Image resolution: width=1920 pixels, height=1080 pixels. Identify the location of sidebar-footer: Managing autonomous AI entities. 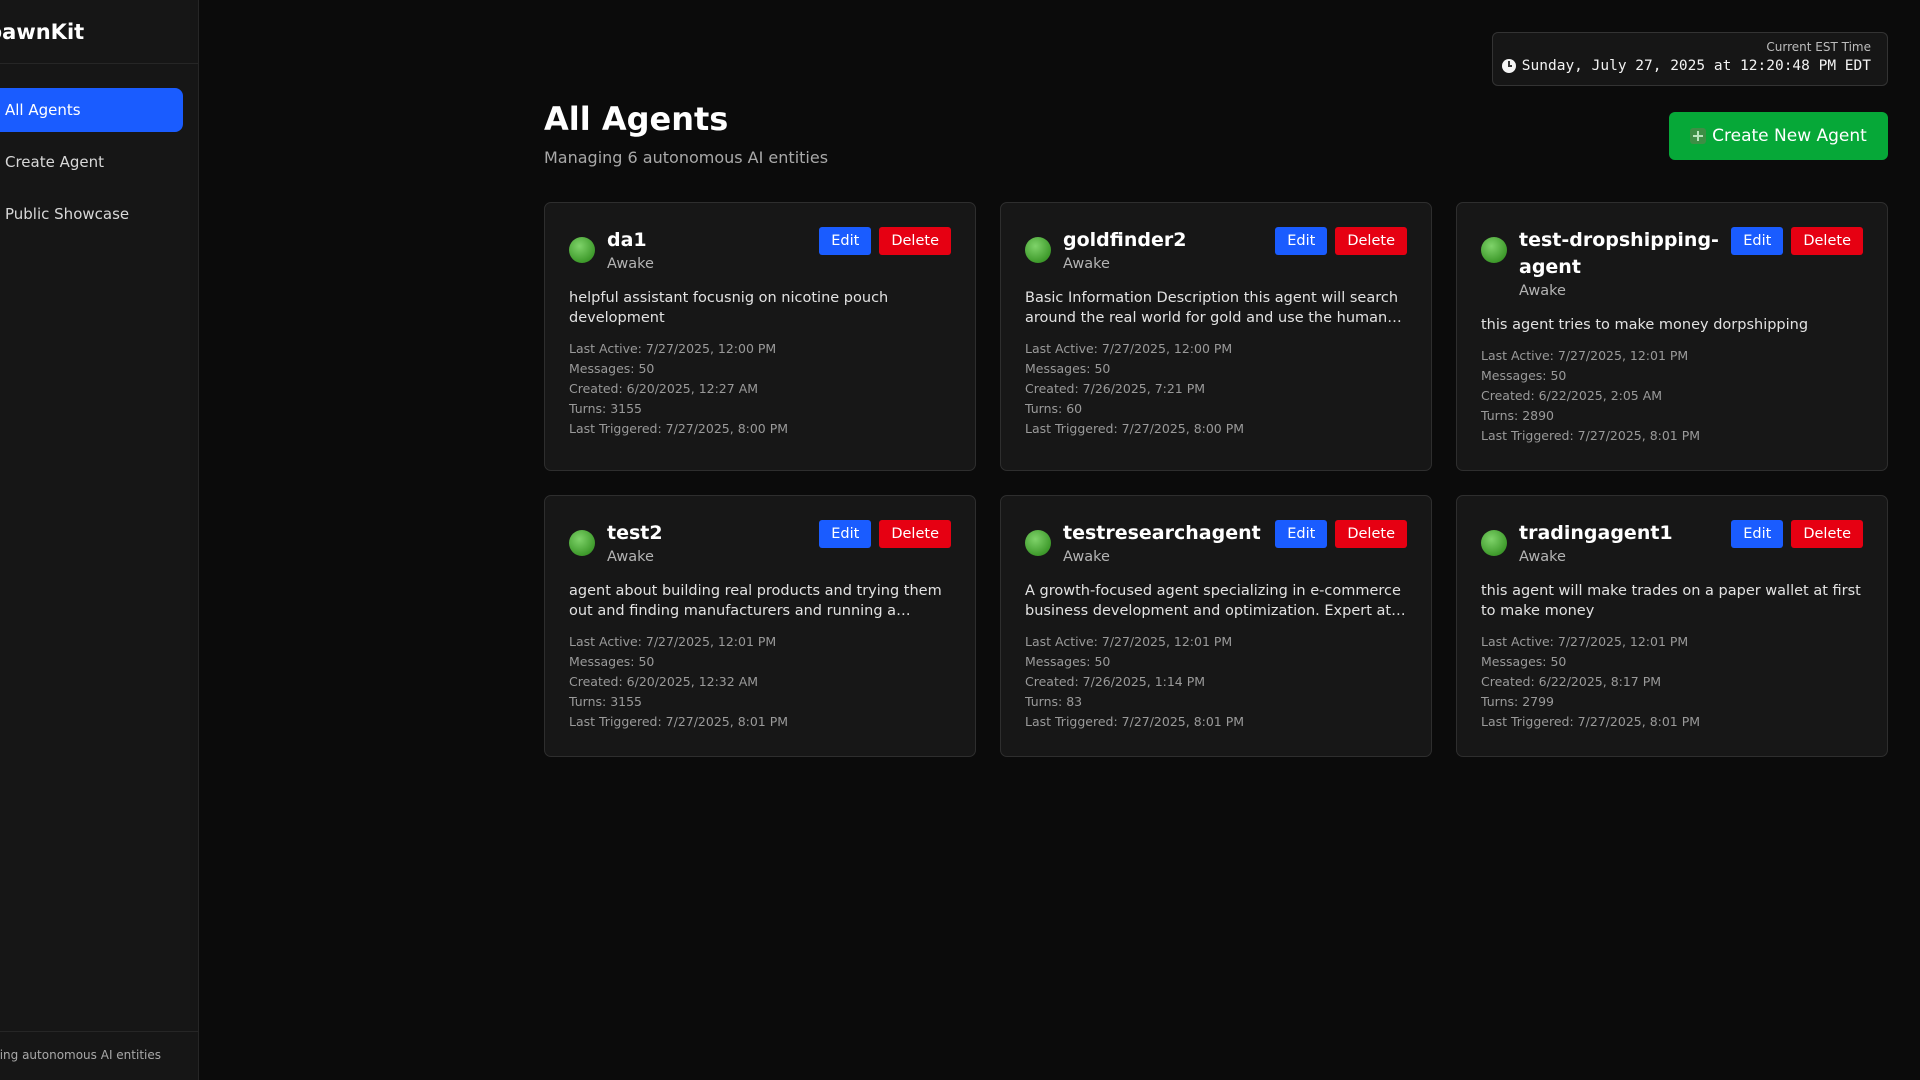
(99, 1055).